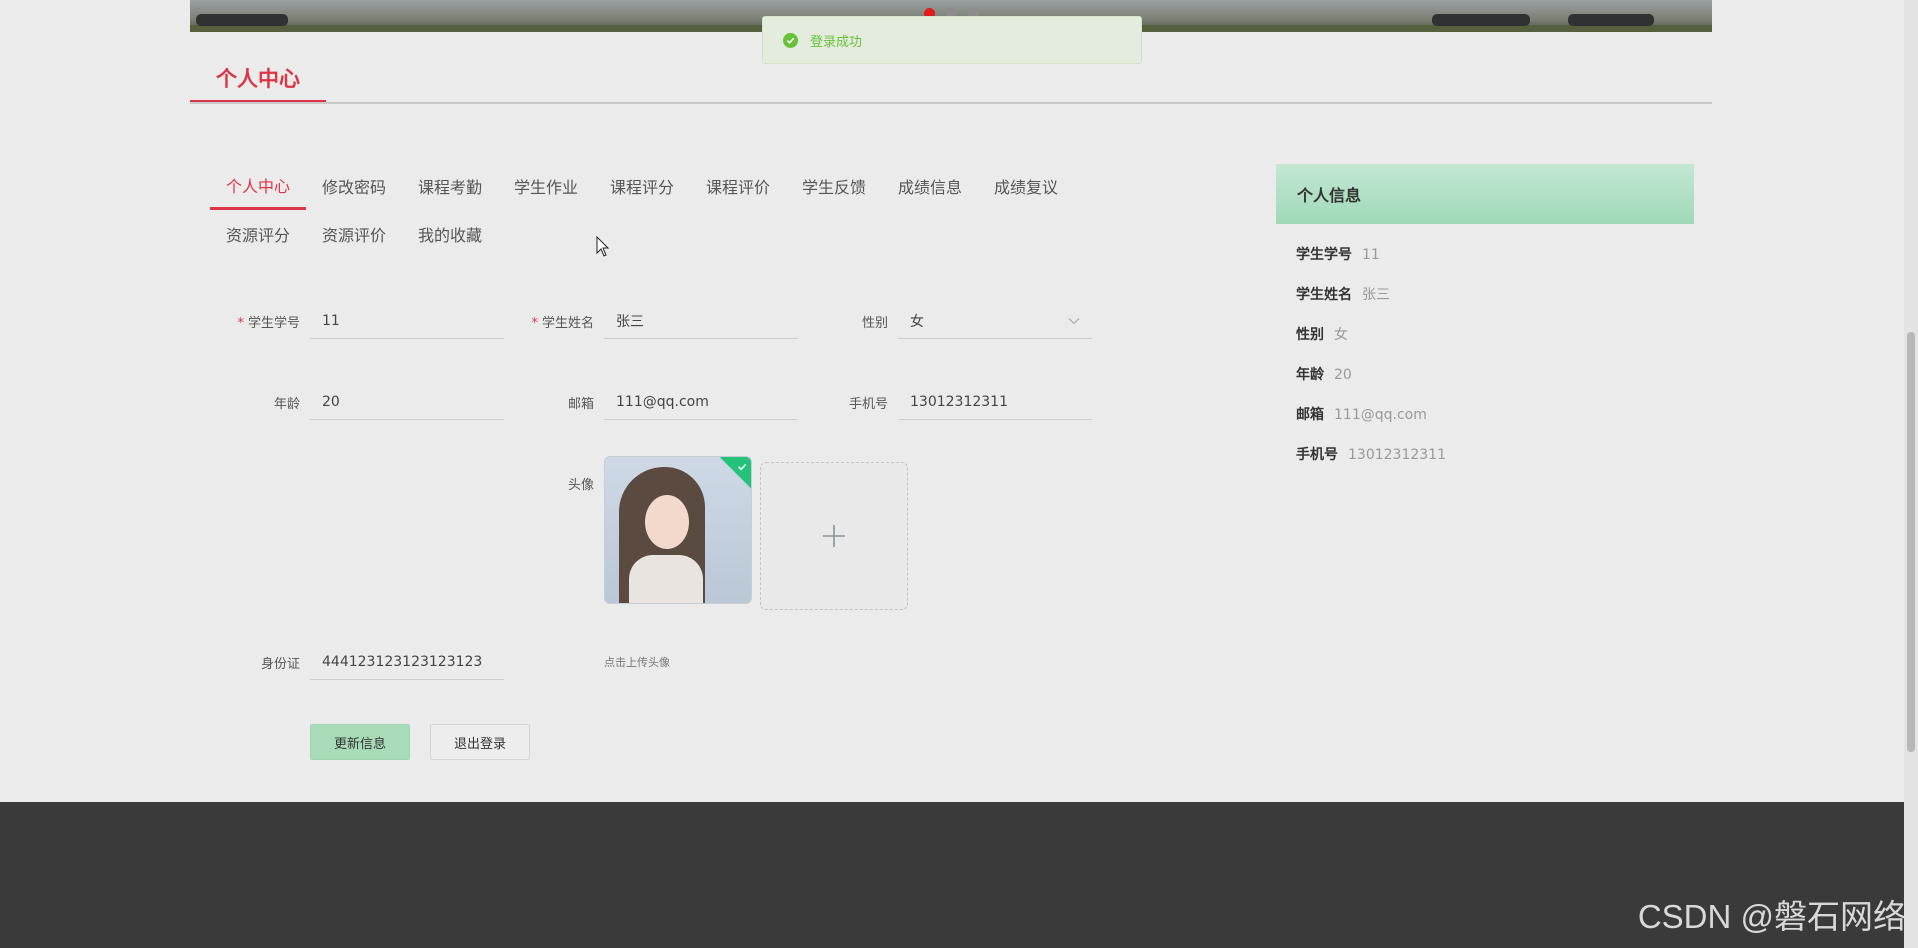 Image resolution: width=1918 pixels, height=948 pixels. I want to click on tab-my-favorites: 我的收藏, so click(450, 234).